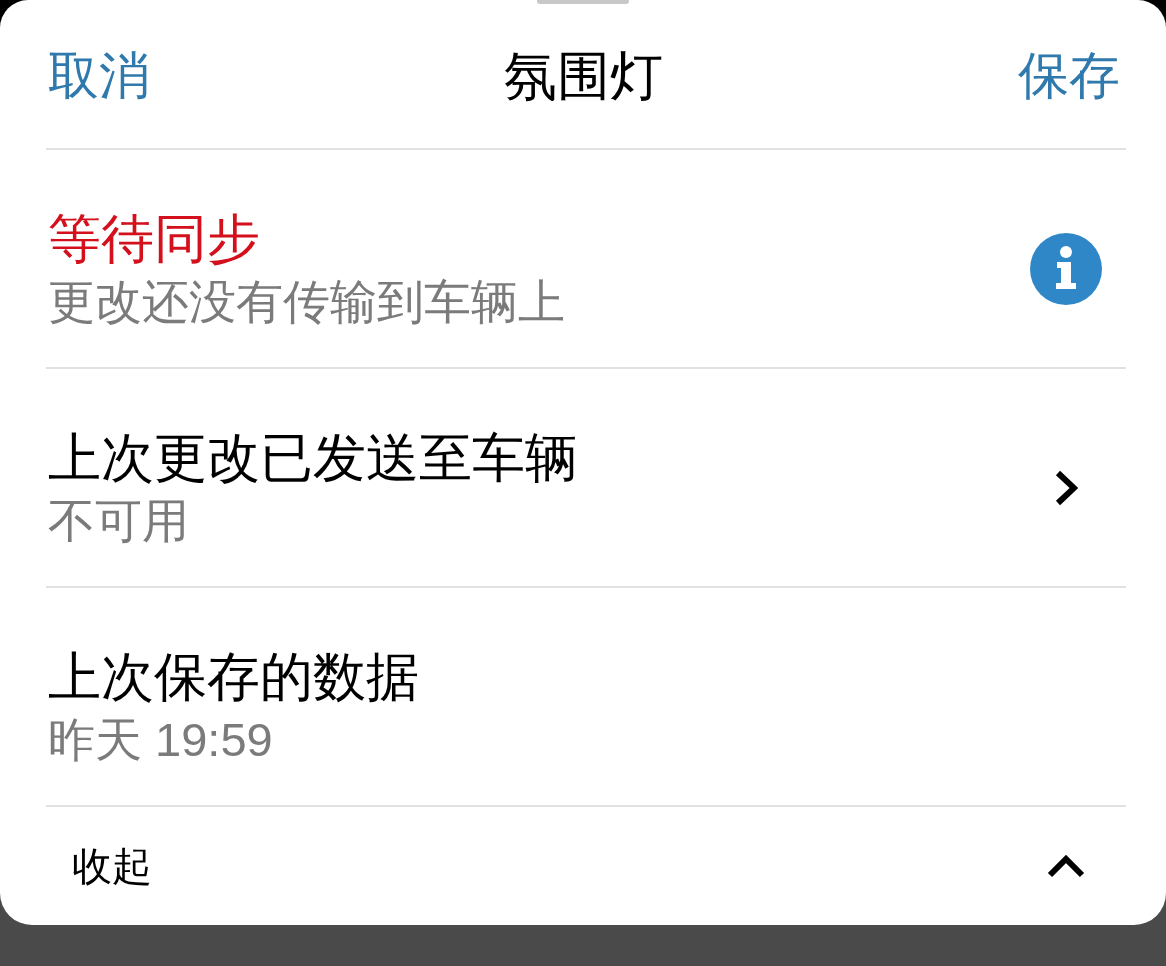  What do you see at coordinates (583, 76) in the screenshot?
I see `sheet-title: 氛围灯` at bounding box center [583, 76].